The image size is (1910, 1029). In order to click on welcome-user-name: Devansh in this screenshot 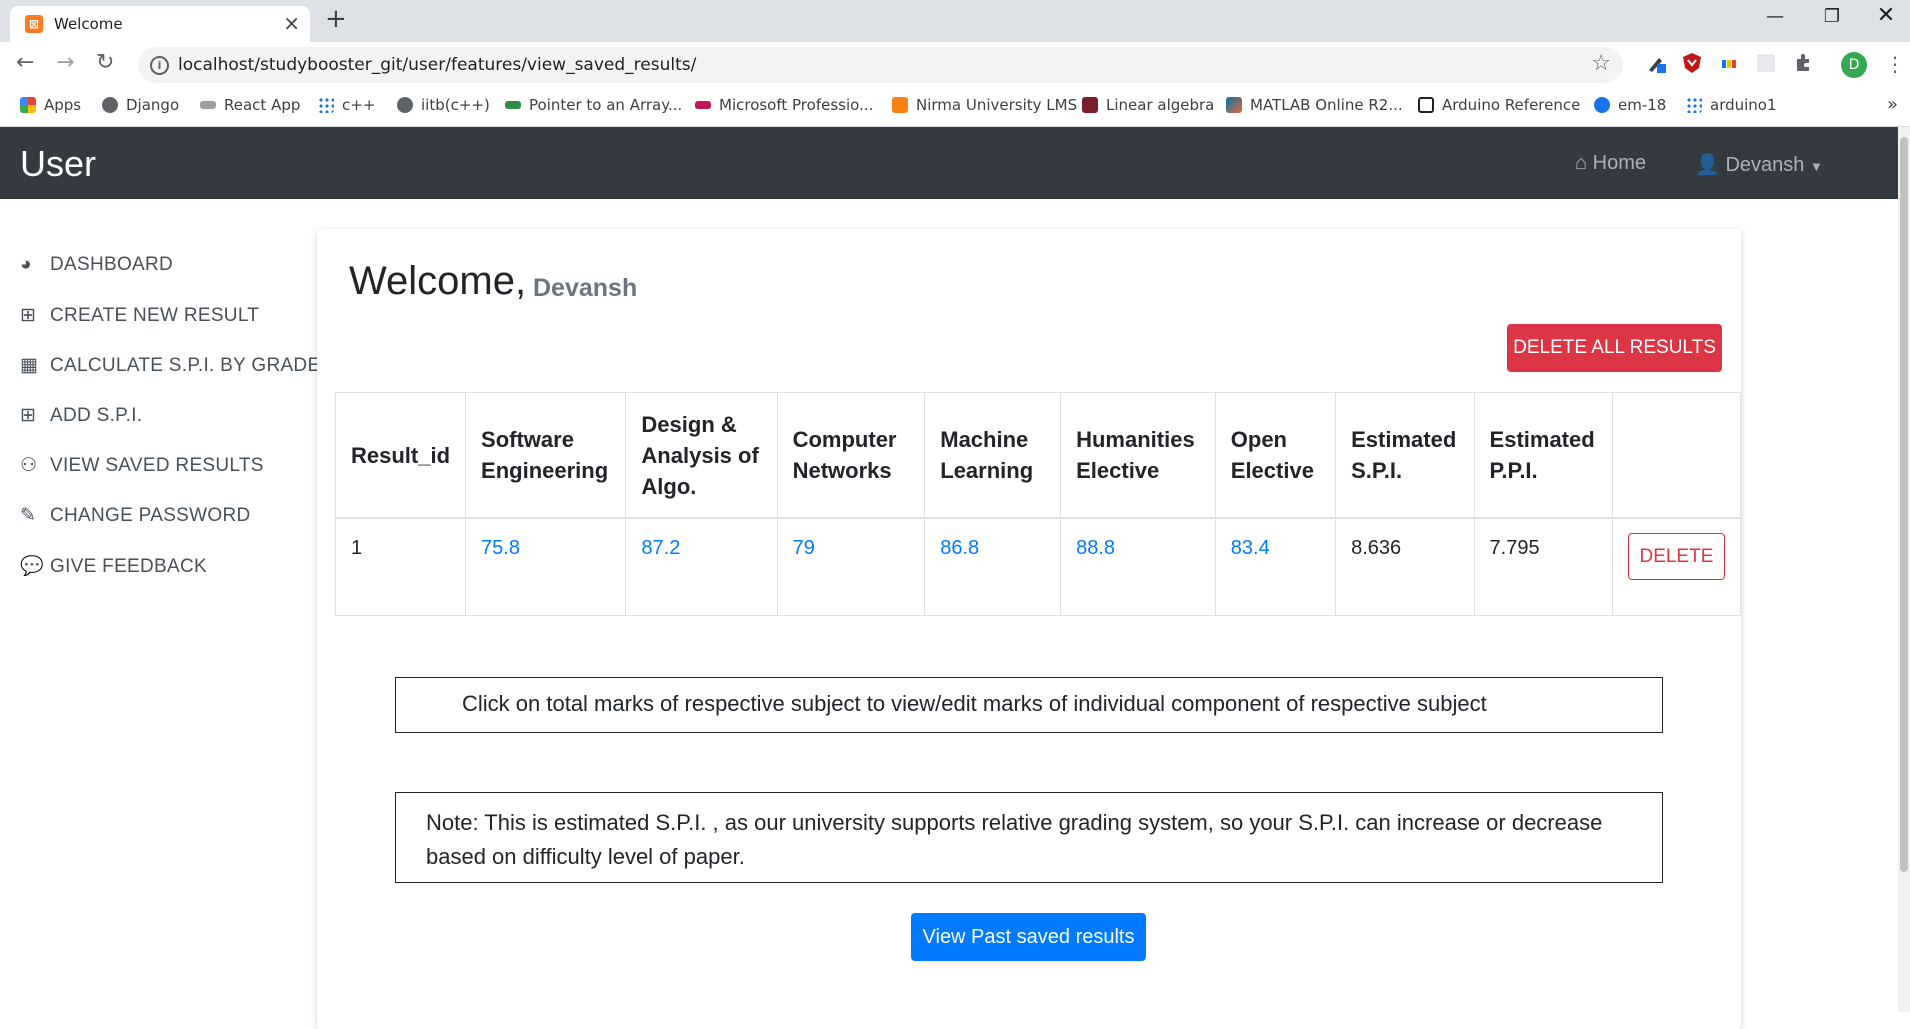, I will do `click(585, 288)`.